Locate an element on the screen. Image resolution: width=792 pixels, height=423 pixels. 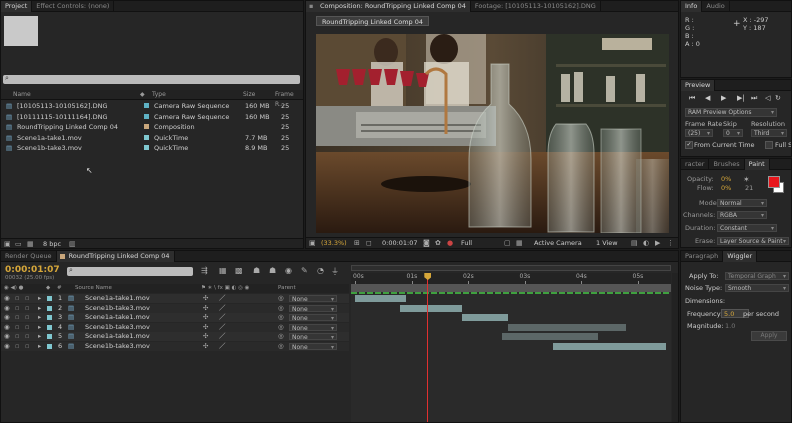
flowchart-icon: ⋮ is located at coordinates (670, 243).